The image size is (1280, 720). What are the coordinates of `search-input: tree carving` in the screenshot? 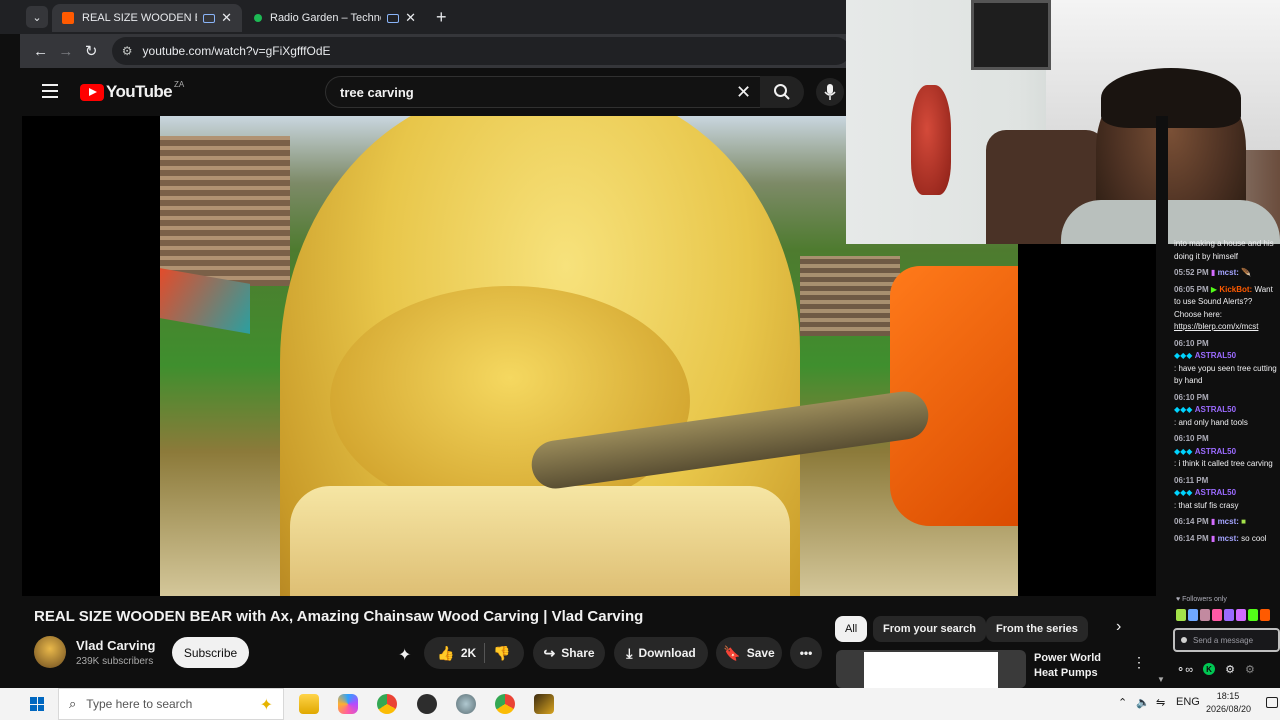 It's located at (555, 92).